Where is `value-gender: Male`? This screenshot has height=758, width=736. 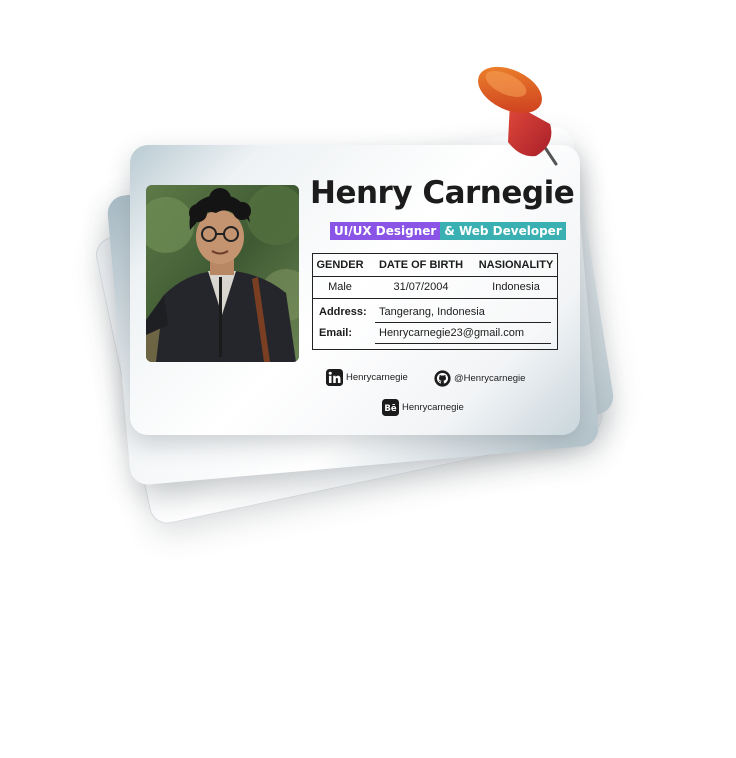
value-gender: Male is located at coordinates (340, 287).